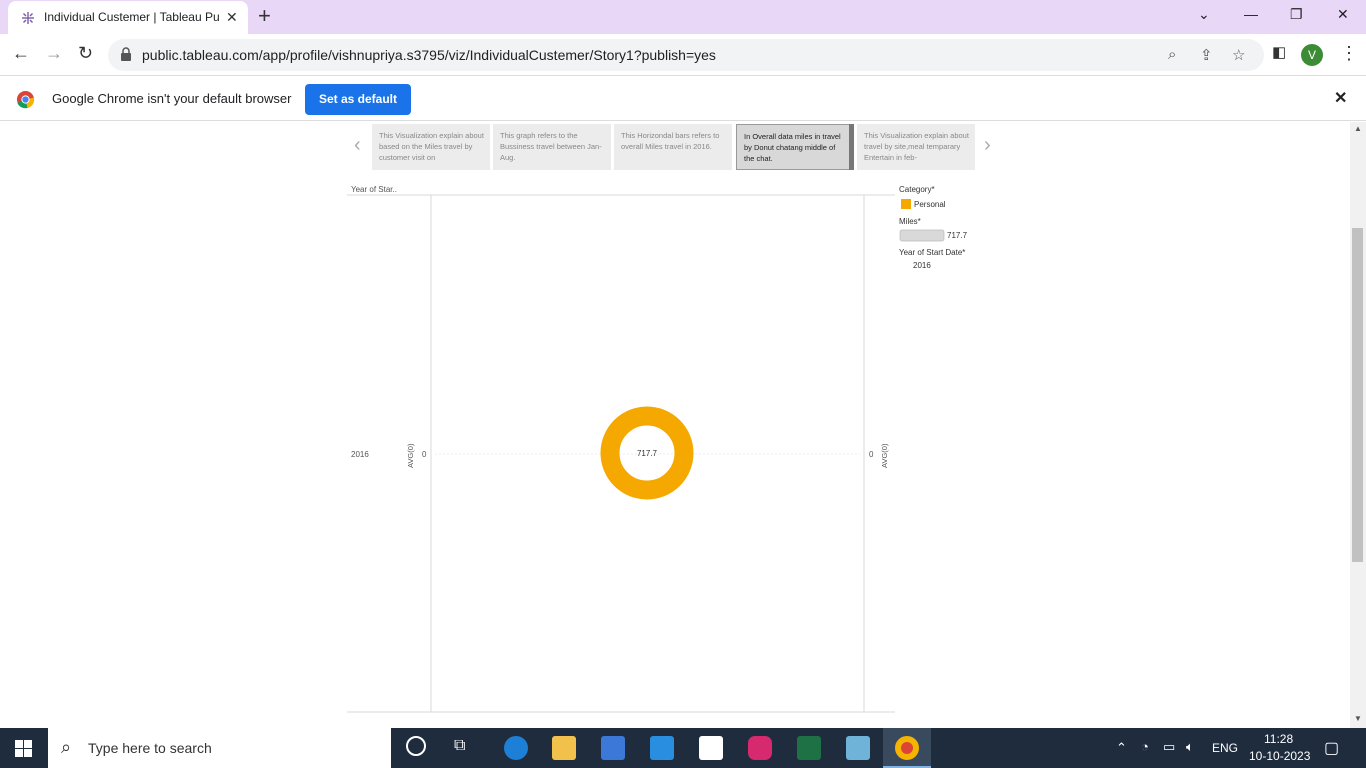 The height and width of the screenshot is (768, 1366). What do you see at coordinates (613, 748) in the screenshot?
I see `microsoft-store-icon` at bounding box center [613, 748].